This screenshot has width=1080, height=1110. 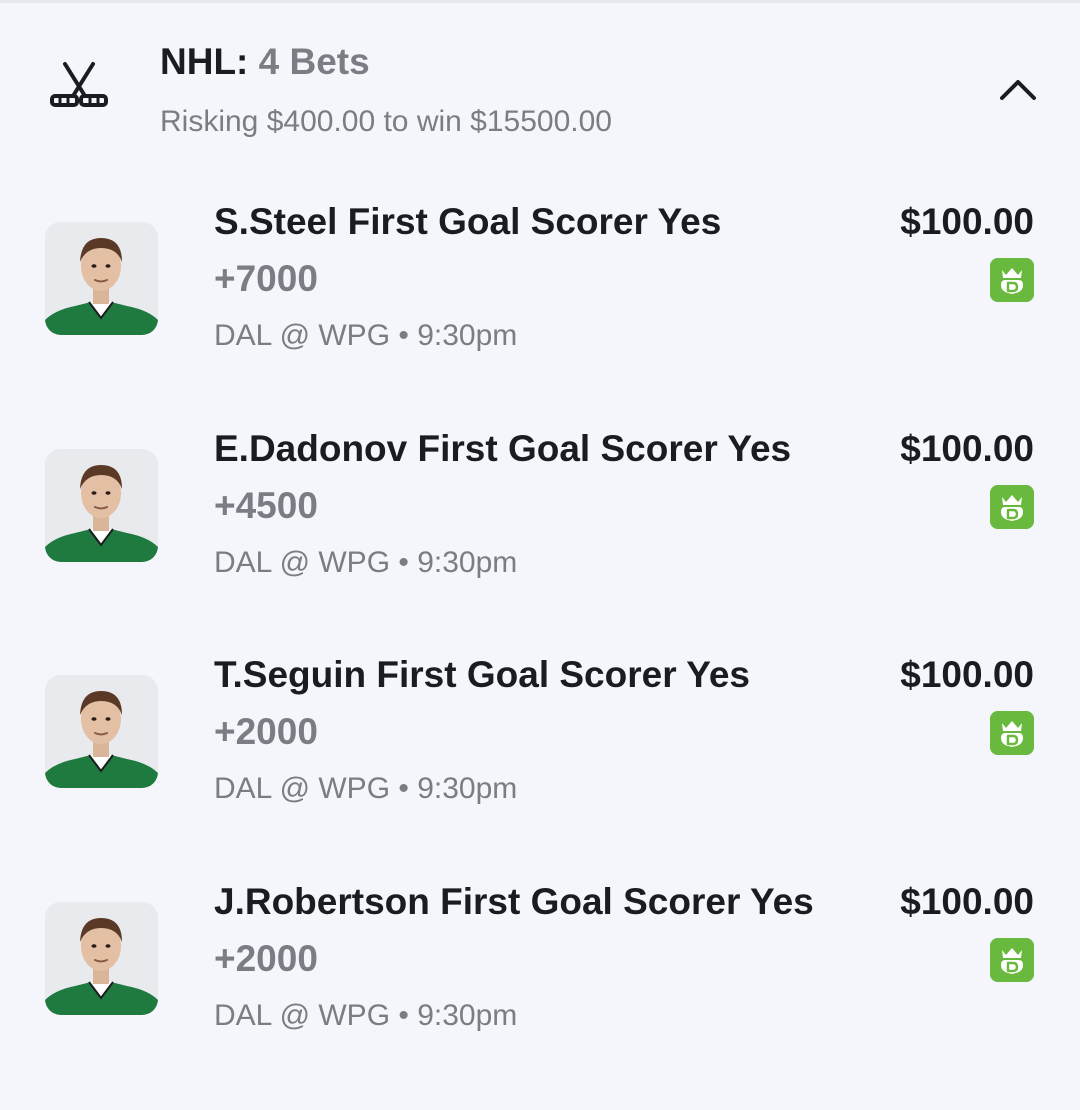 I want to click on league-title: NHL: 4 Bets, so click(x=265, y=62).